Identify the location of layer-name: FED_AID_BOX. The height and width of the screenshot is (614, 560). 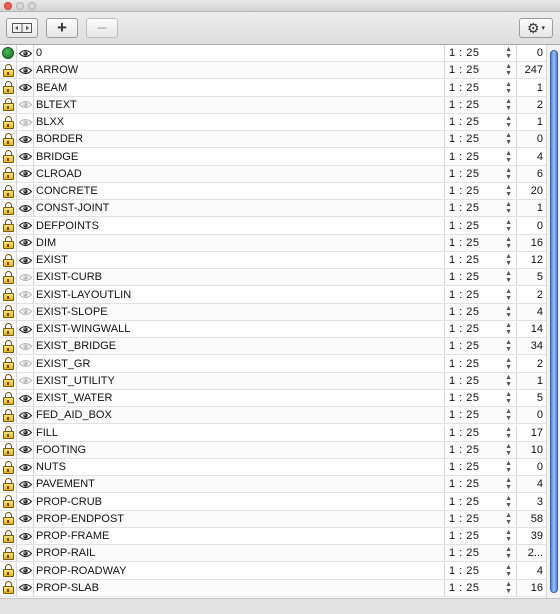
(239, 415).